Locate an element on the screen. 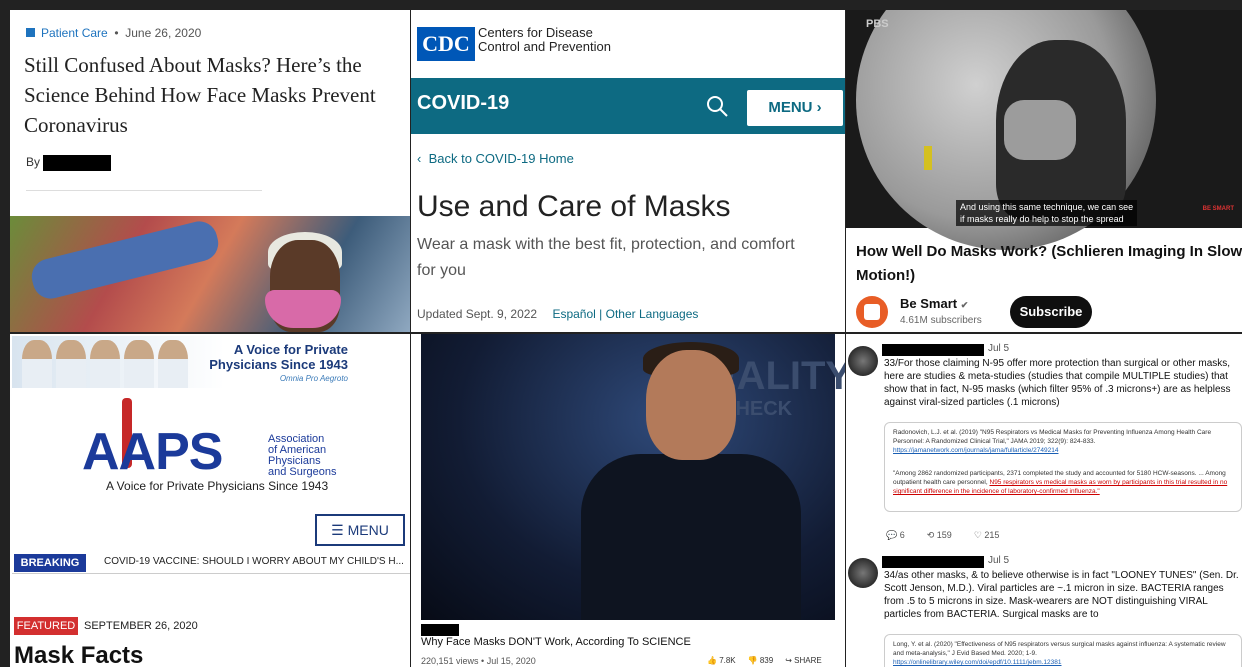 Image resolution: width=1242 pixels, height=667 pixels. back-link-label: Back to COVID-19 Home is located at coordinates (501, 158).